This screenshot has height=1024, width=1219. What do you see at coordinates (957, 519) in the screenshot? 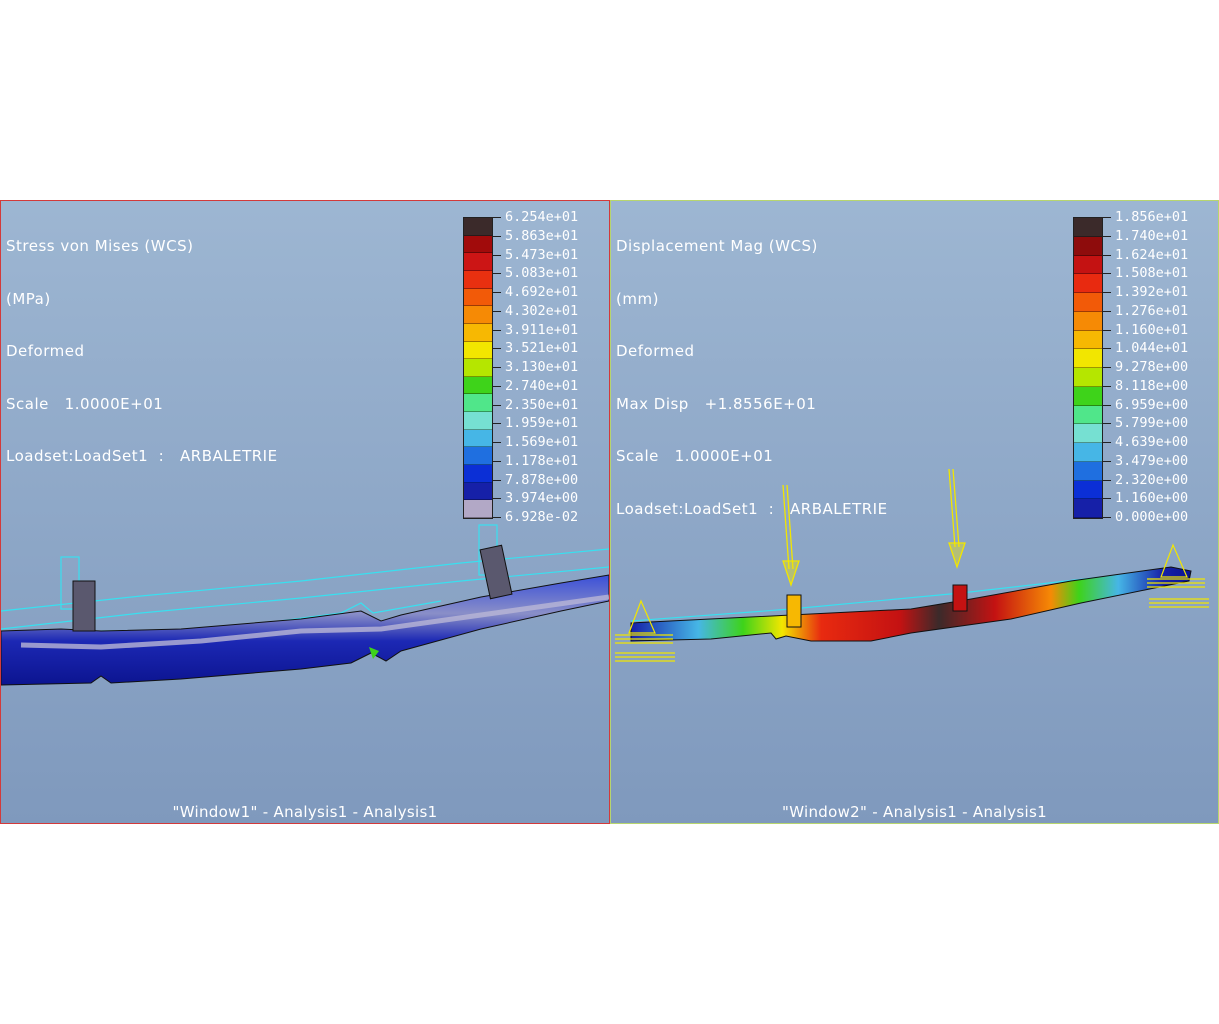
I see `load-arrow-right` at bounding box center [957, 519].